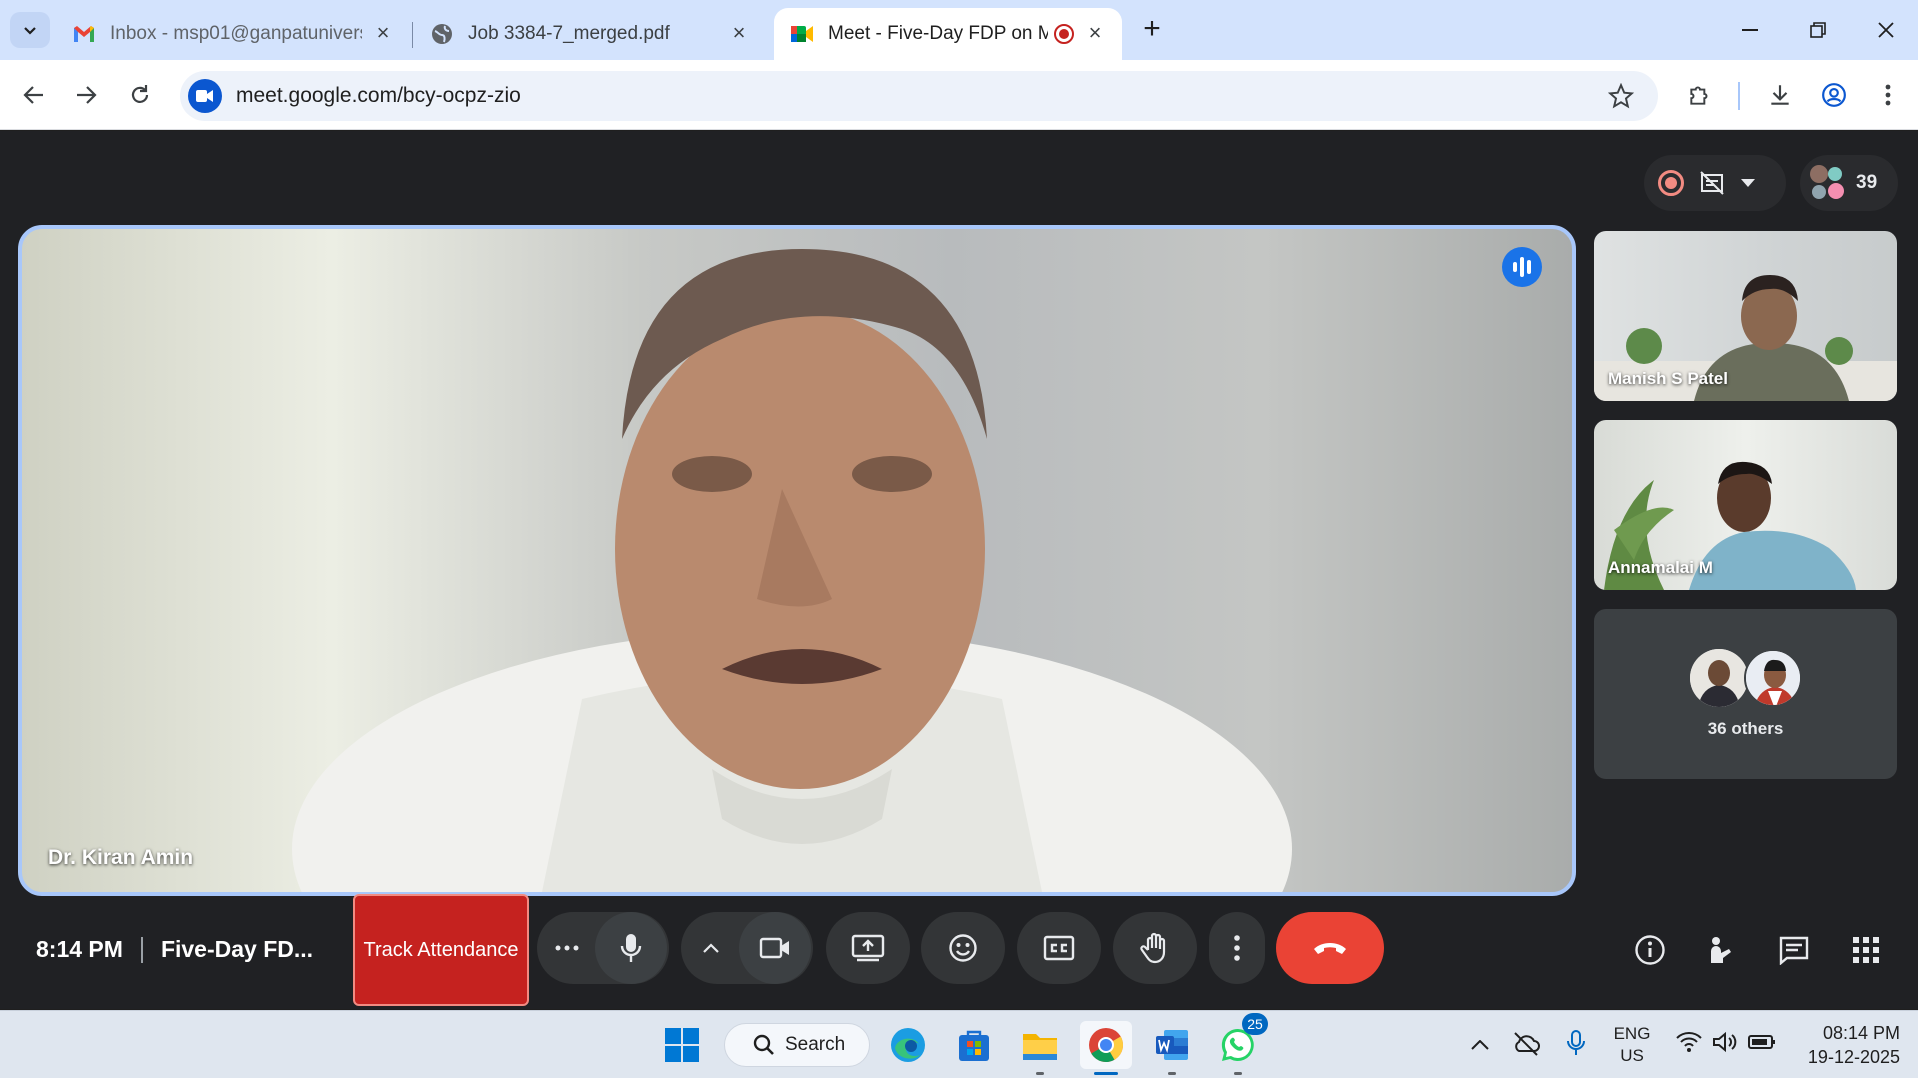 The height and width of the screenshot is (1078, 1918). I want to click on chrome-menu-button, so click(1888, 95).